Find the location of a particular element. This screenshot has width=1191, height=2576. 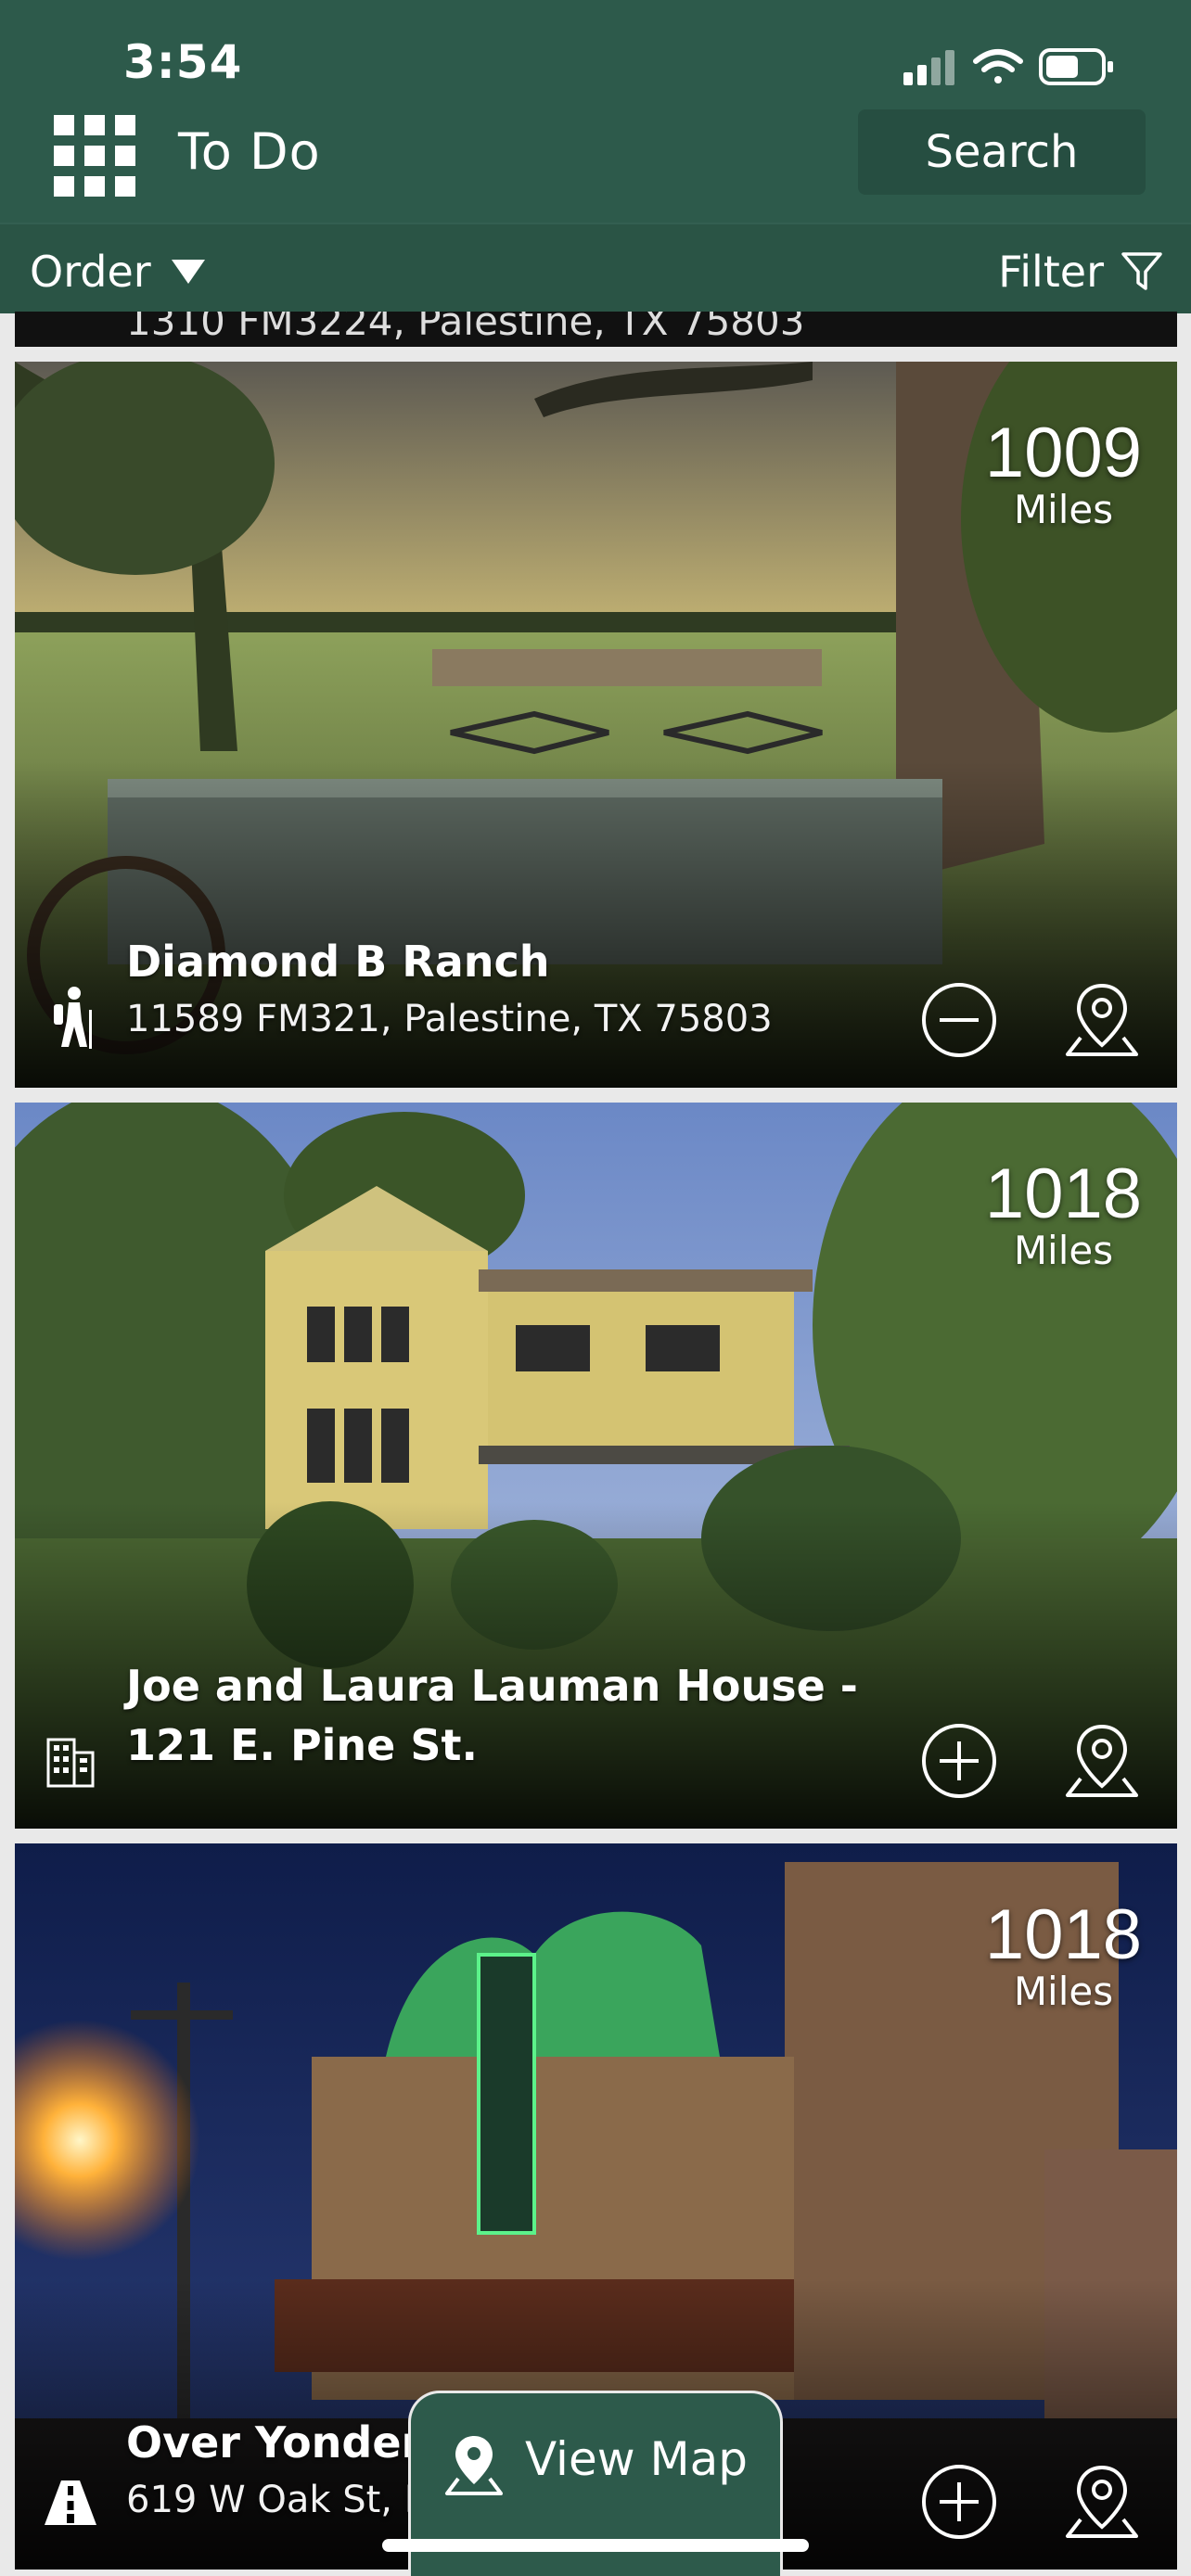

search-button: Search is located at coordinates (1002, 152).